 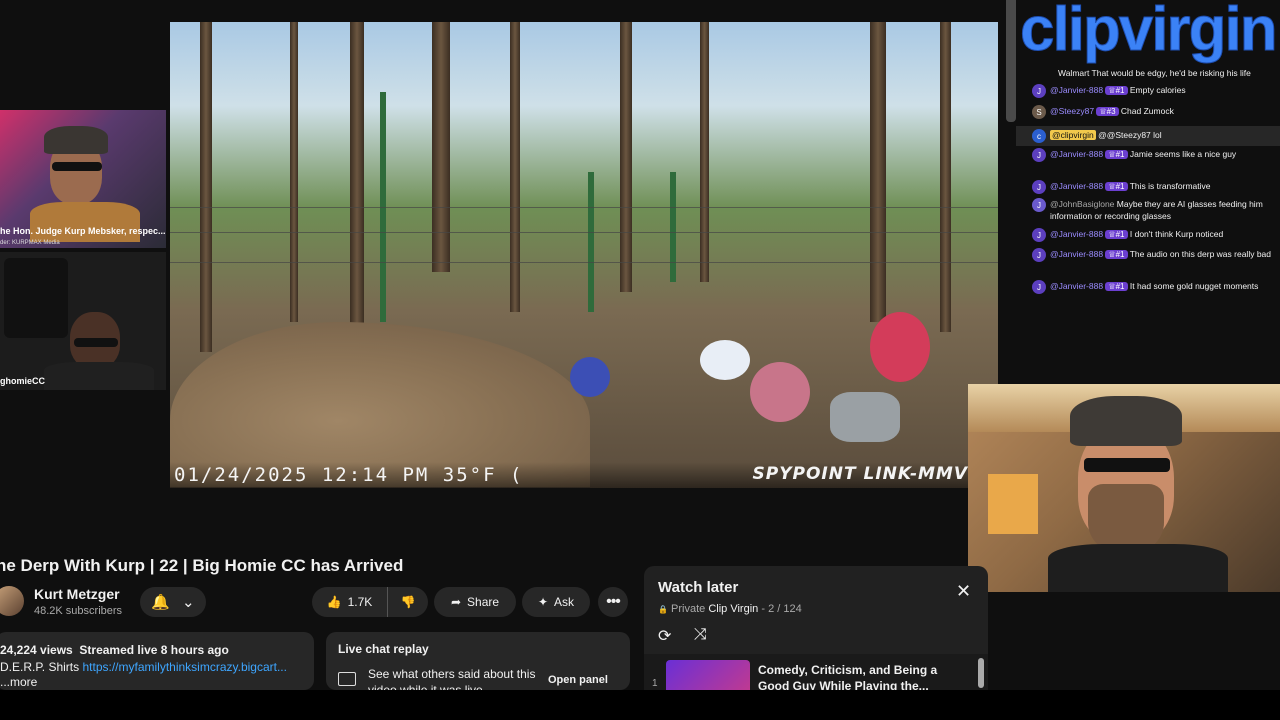 I want to click on chat-message-text: I don't think Kurp noticed, so click(x=1176, y=234).